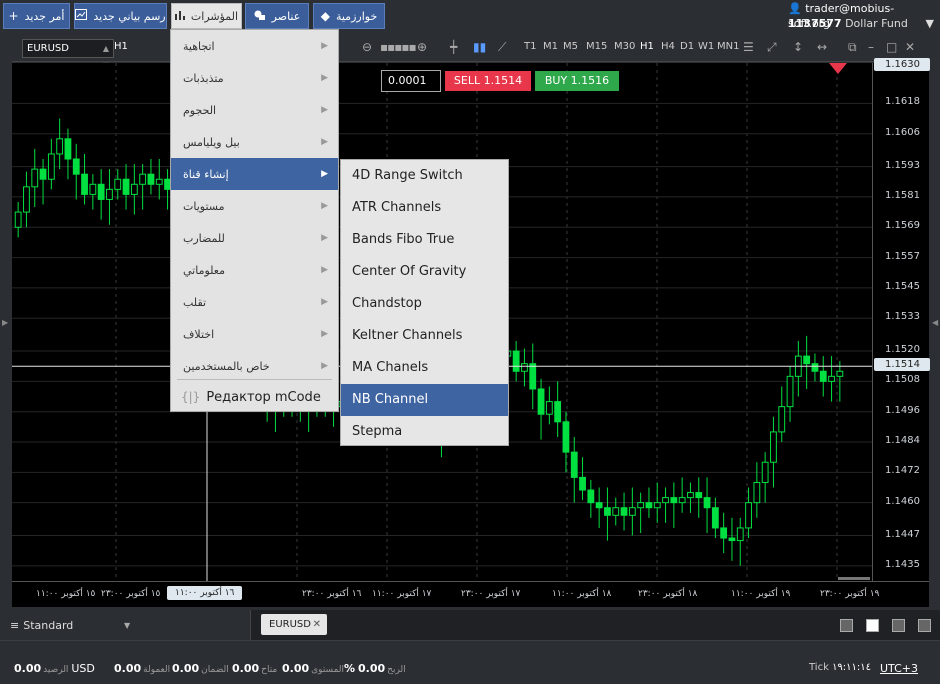  Describe the element at coordinates (254, 270) in the screenshot. I see `indicator-menu-item: معلوماتي ▶` at that location.